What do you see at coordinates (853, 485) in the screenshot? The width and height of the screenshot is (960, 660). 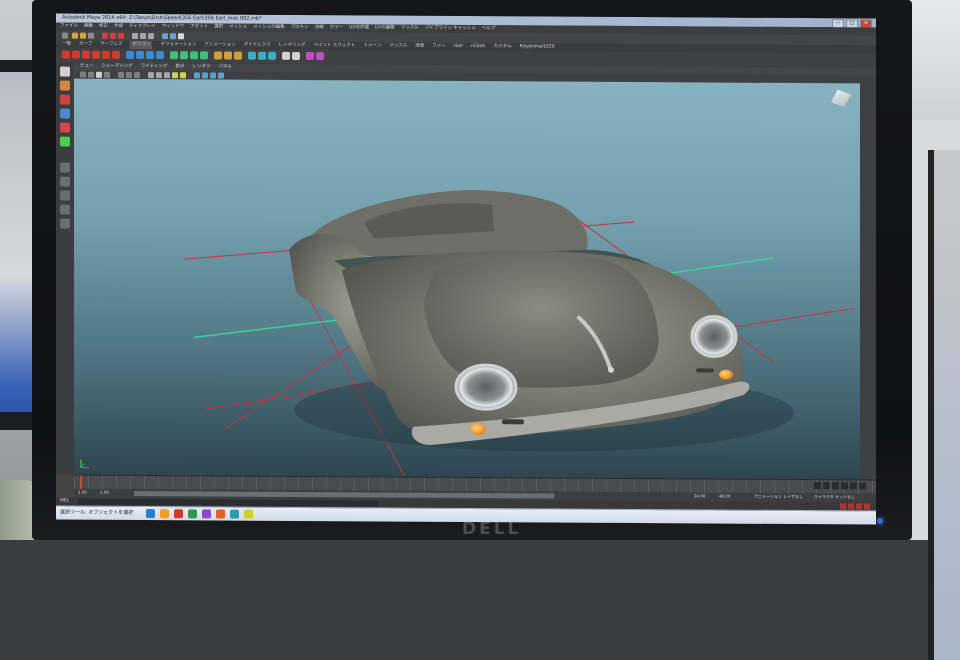 I see `step-forward-icon` at bounding box center [853, 485].